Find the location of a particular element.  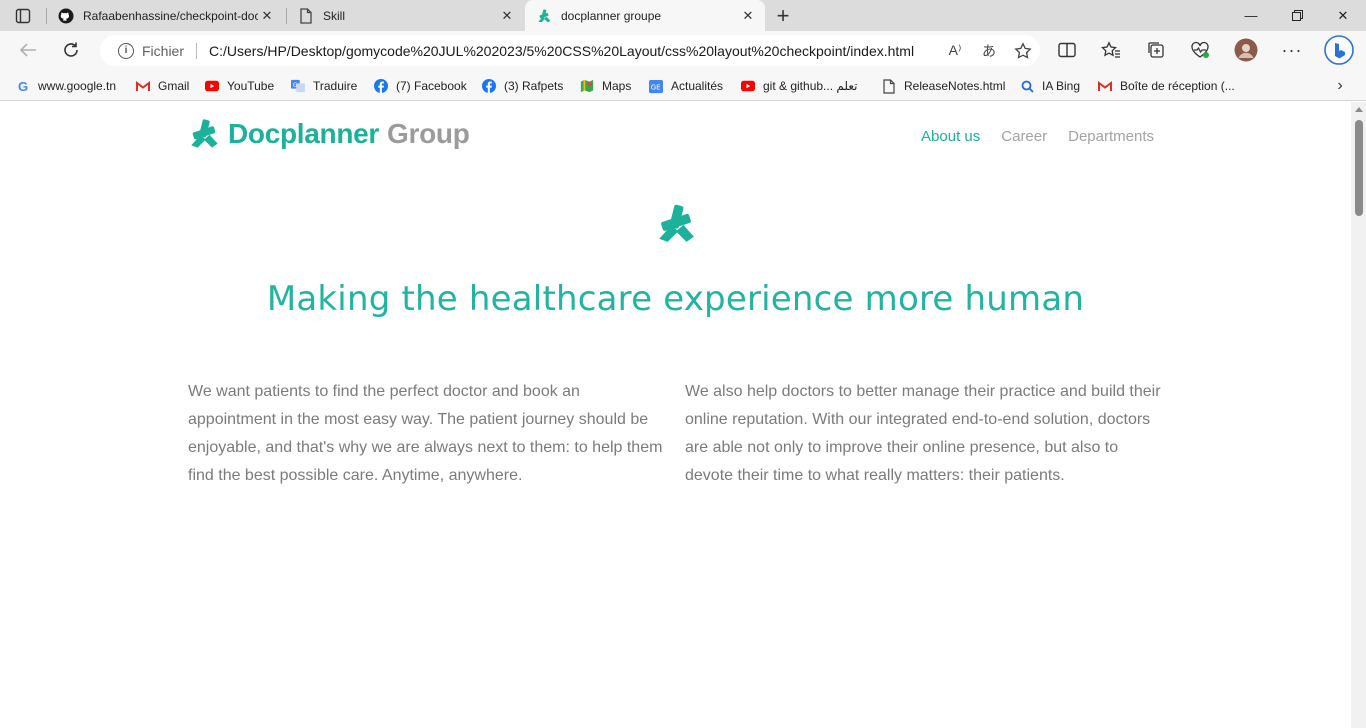

docplanner-logo-icon is located at coordinates (204, 133).